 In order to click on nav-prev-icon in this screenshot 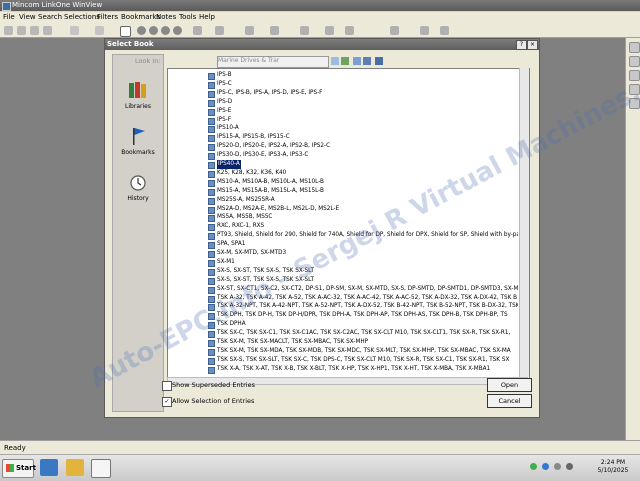, I will do `click(153, 30)`.